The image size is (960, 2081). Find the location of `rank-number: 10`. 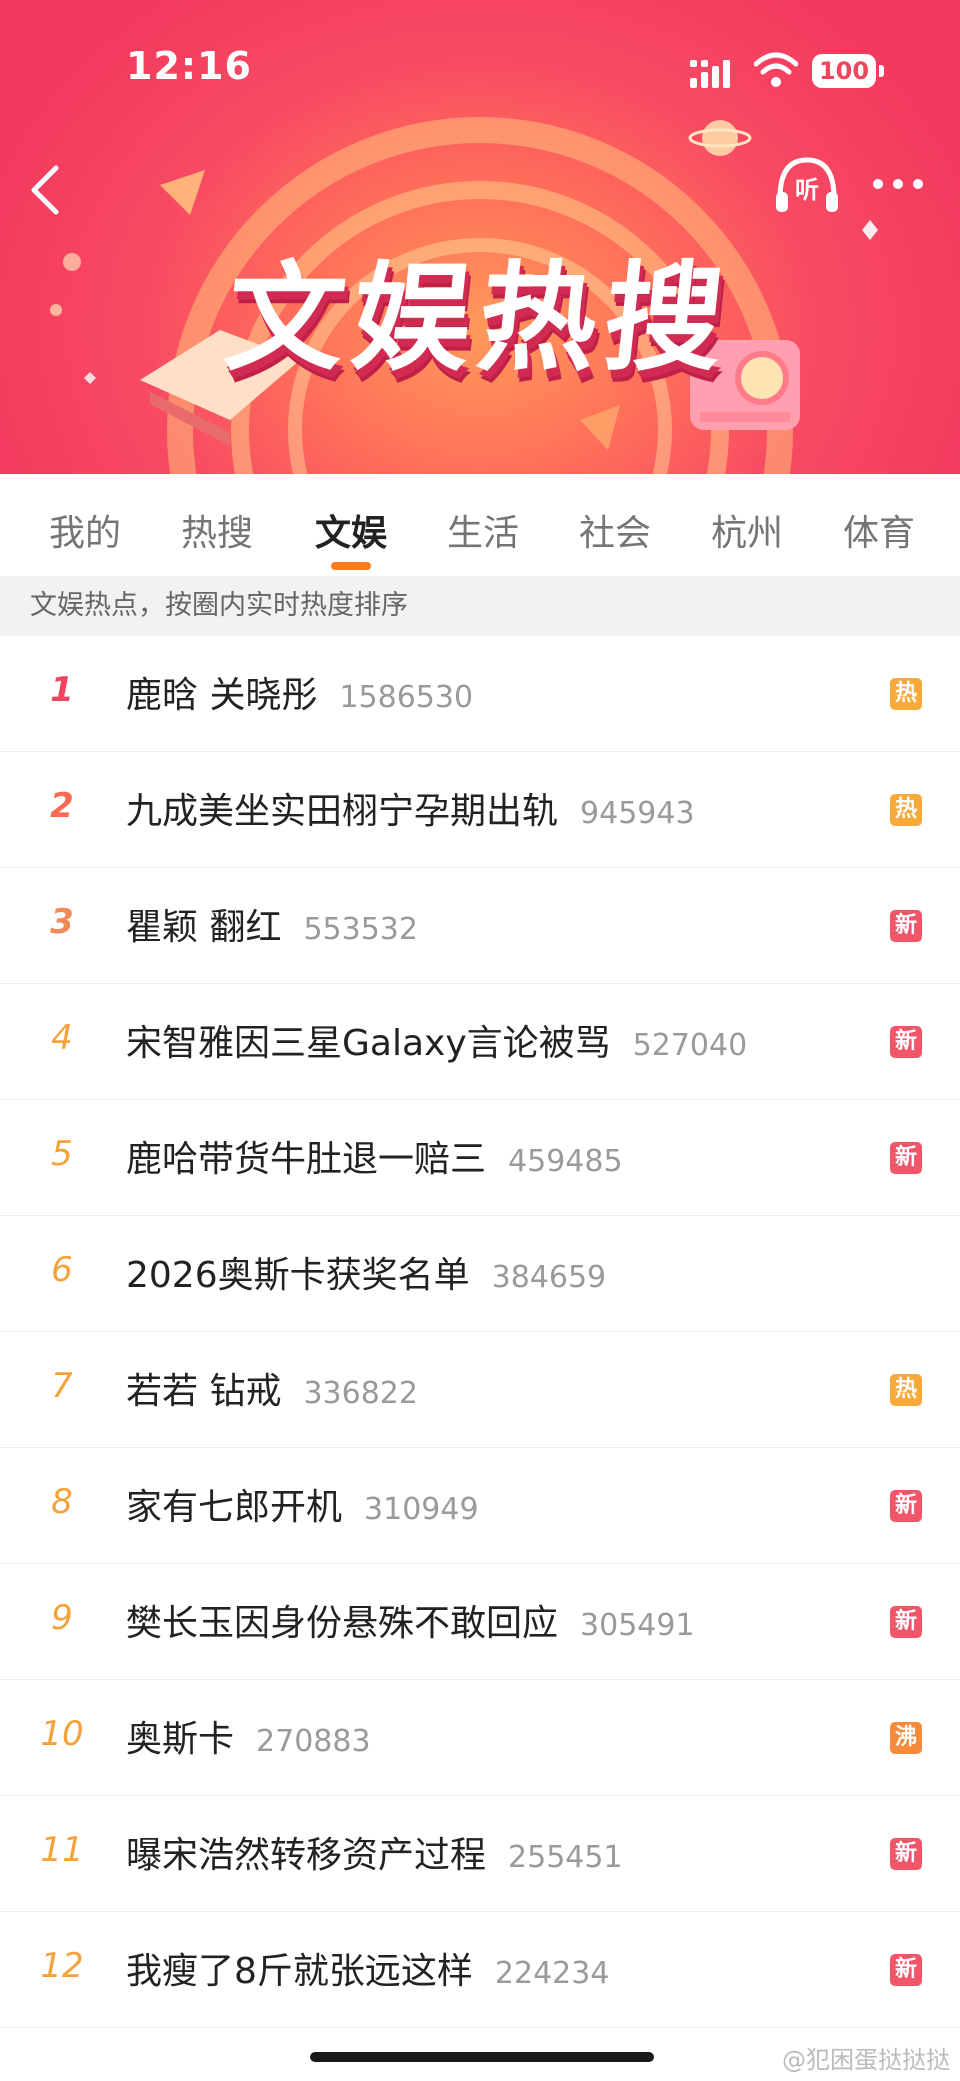

rank-number: 10 is located at coordinates (62, 1734).